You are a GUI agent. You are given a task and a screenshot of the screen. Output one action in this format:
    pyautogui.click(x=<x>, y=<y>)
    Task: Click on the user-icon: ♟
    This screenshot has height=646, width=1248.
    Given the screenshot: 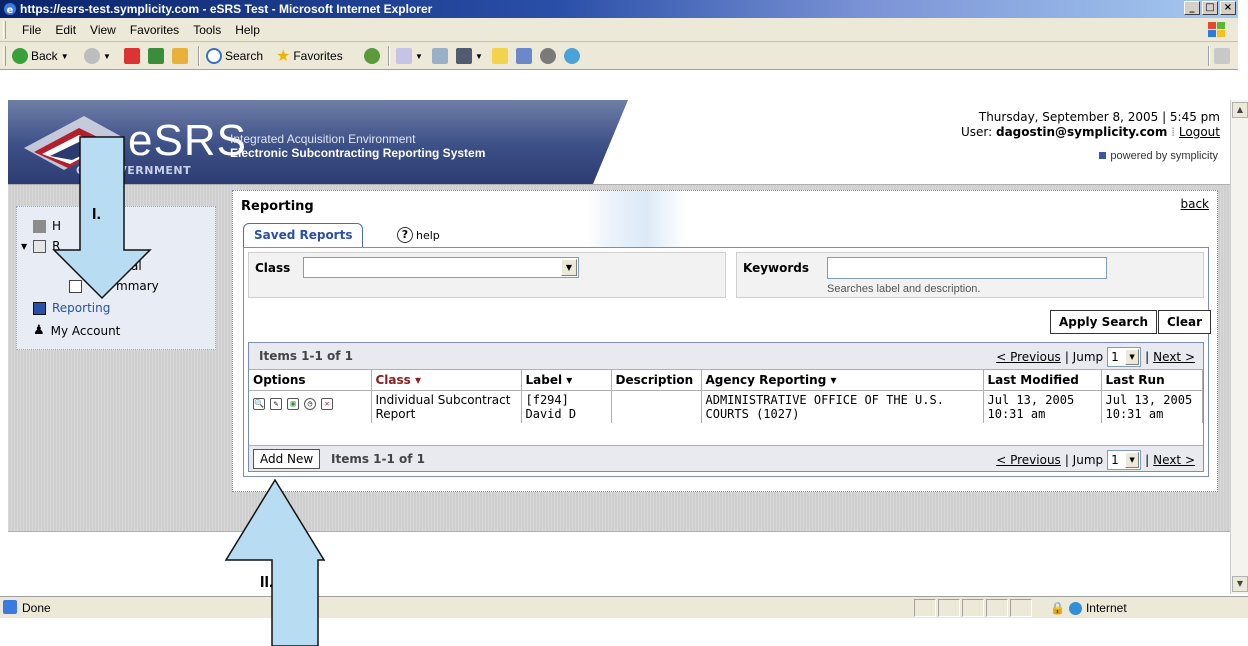 What is the action you would take?
    pyautogui.click(x=39, y=330)
    